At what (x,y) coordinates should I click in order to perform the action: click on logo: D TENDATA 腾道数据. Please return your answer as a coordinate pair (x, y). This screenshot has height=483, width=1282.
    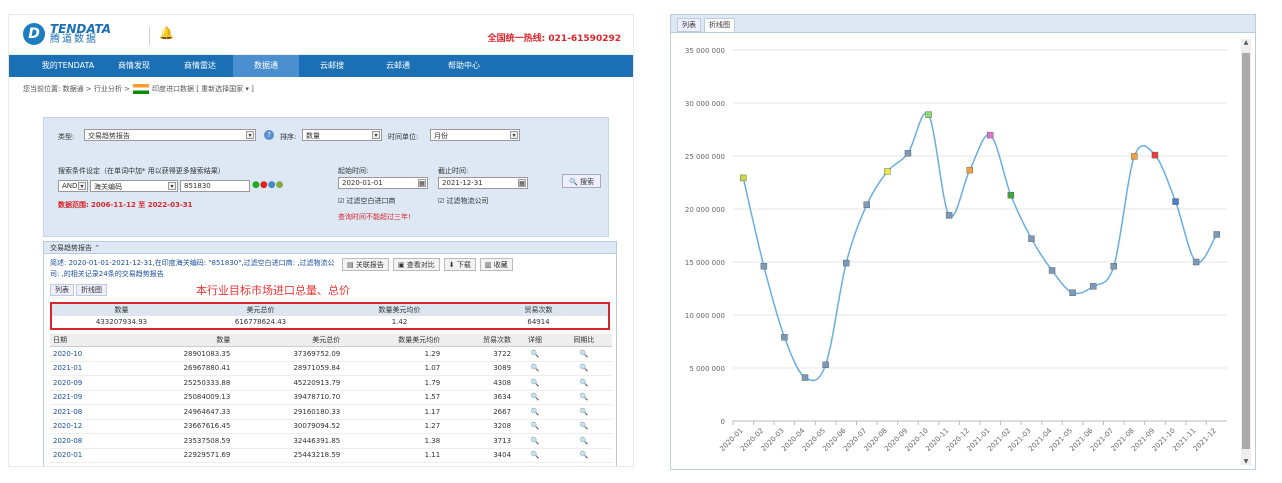
    Looking at the image, I should click on (67, 34).